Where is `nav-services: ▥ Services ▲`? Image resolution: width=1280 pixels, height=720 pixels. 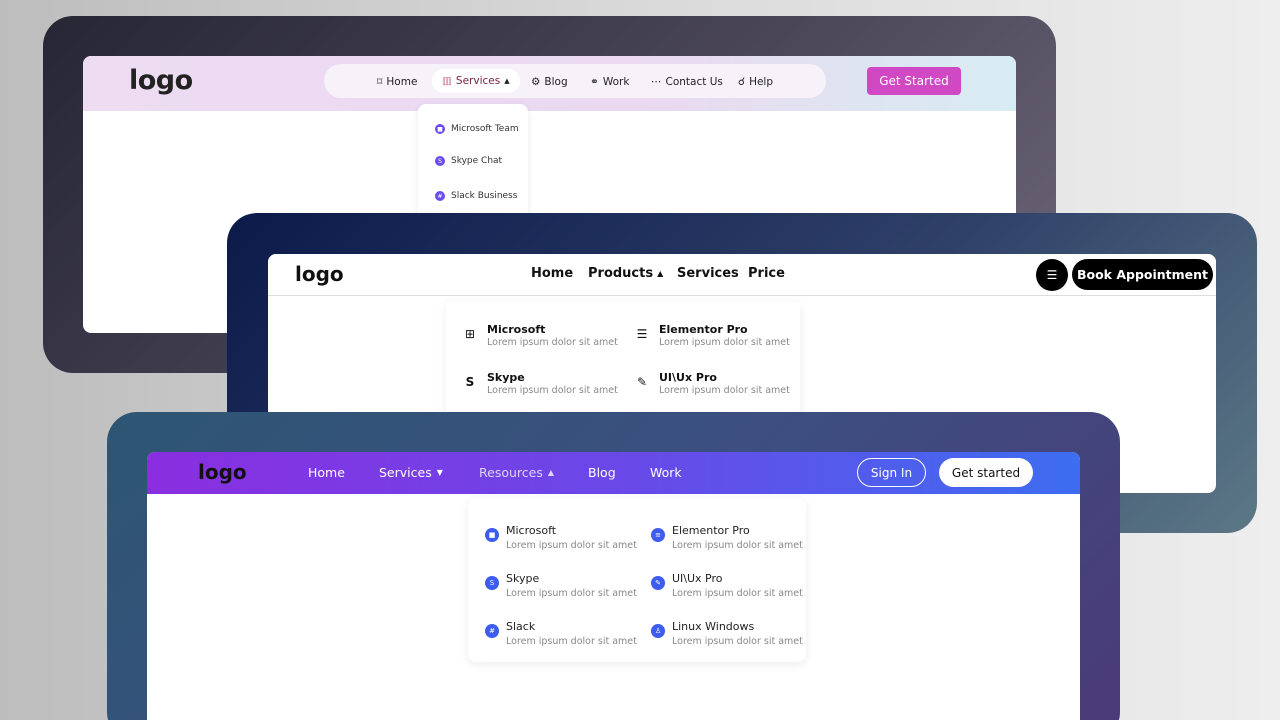
nav-services: ▥ Services ▲ is located at coordinates (476, 81).